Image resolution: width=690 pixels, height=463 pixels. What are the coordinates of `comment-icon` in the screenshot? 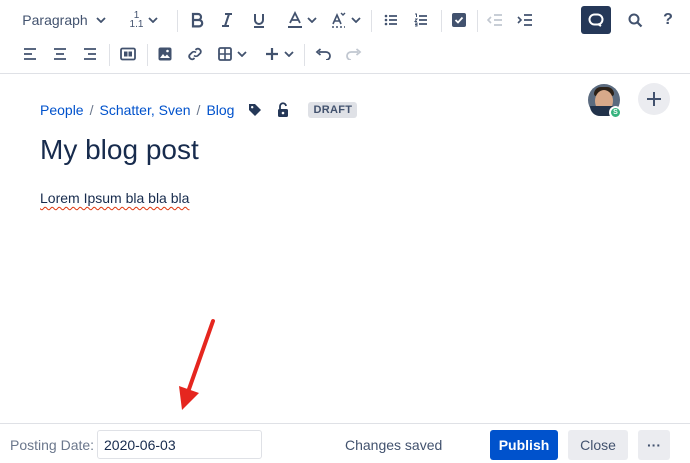 It's located at (596, 20).